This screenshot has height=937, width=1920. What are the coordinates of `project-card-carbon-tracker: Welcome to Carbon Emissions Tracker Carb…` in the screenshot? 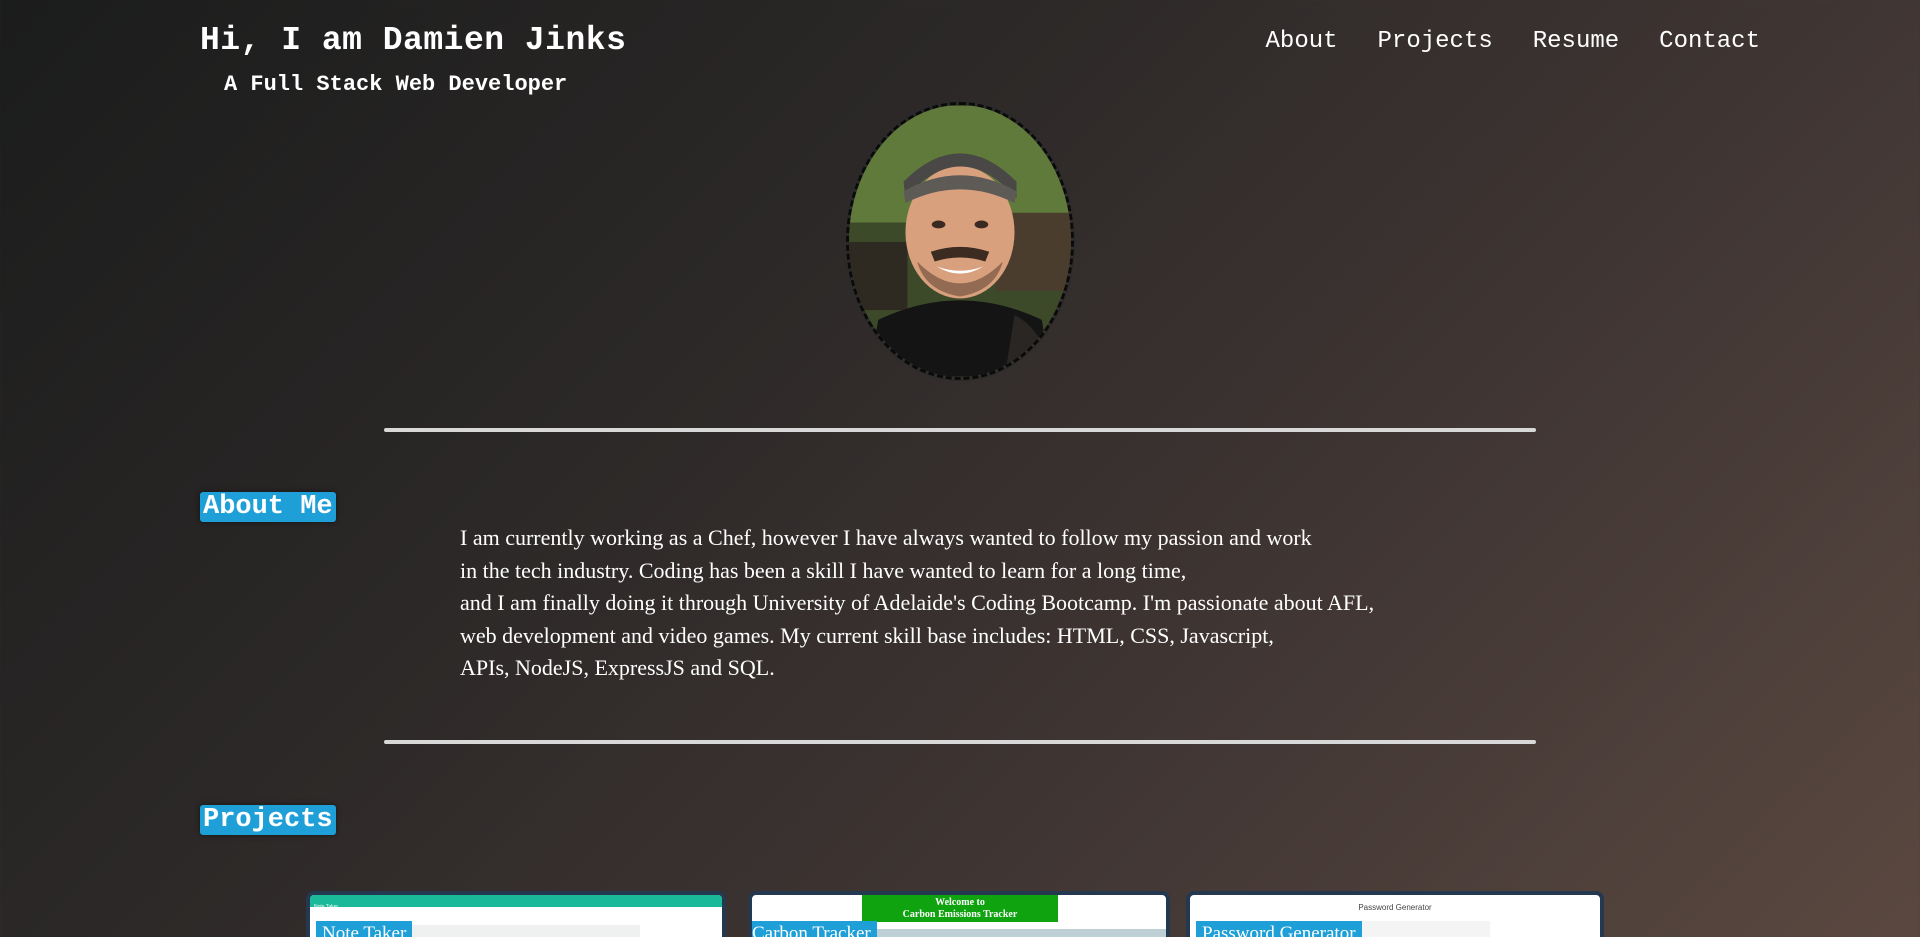 It's located at (959, 914).